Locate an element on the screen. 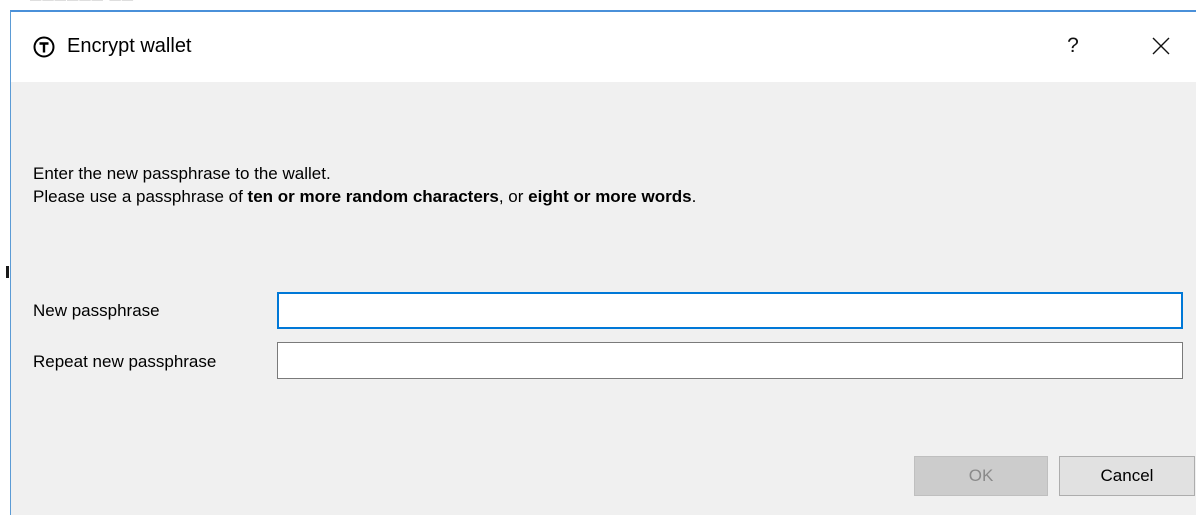 The width and height of the screenshot is (1197, 515). instructions-bold-characters: ten or more random characters is located at coordinates (373, 196).